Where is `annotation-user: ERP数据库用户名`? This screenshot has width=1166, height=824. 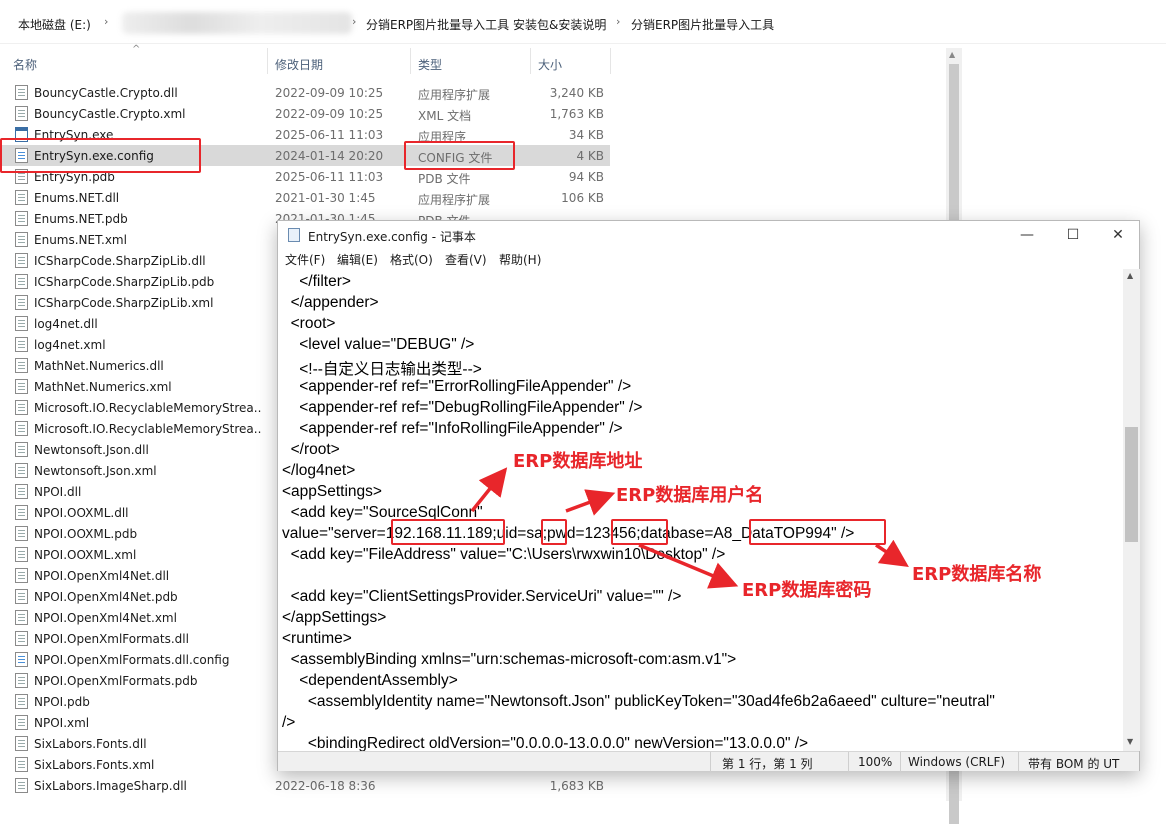
annotation-user: ERP数据库用户名 is located at coordinates (690, 495).